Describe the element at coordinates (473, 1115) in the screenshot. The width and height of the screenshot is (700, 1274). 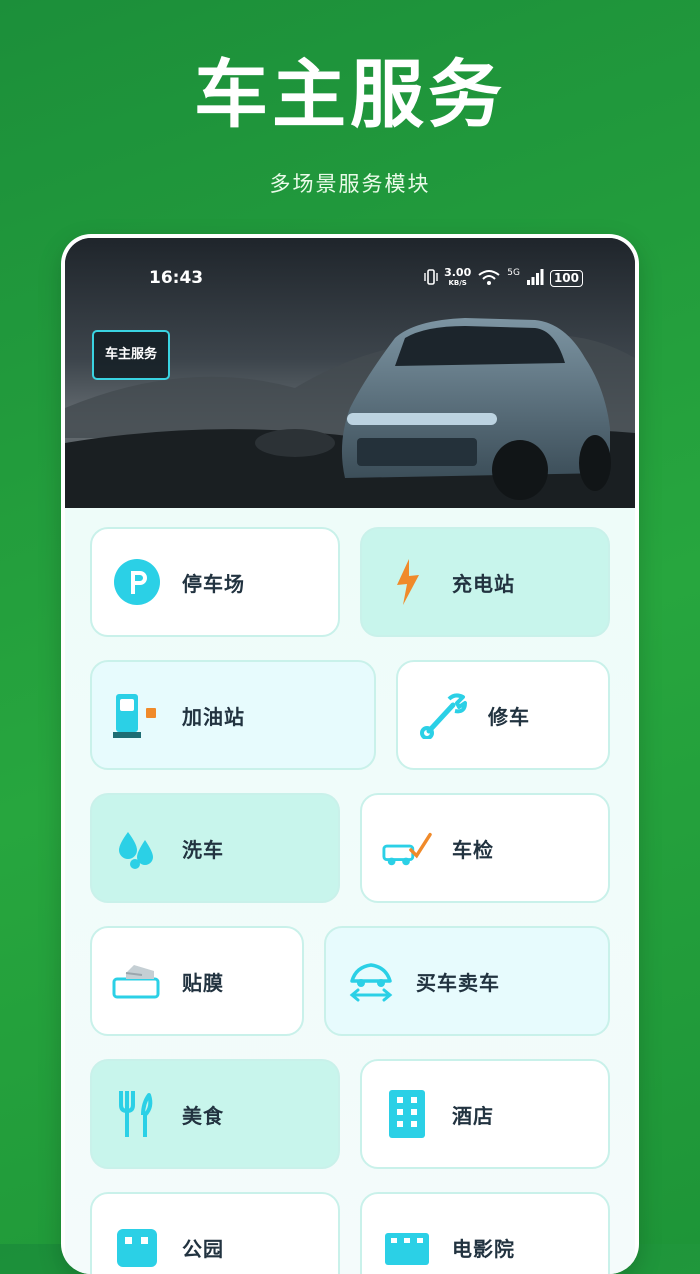
I see `tile-label: 酒店` at that location.